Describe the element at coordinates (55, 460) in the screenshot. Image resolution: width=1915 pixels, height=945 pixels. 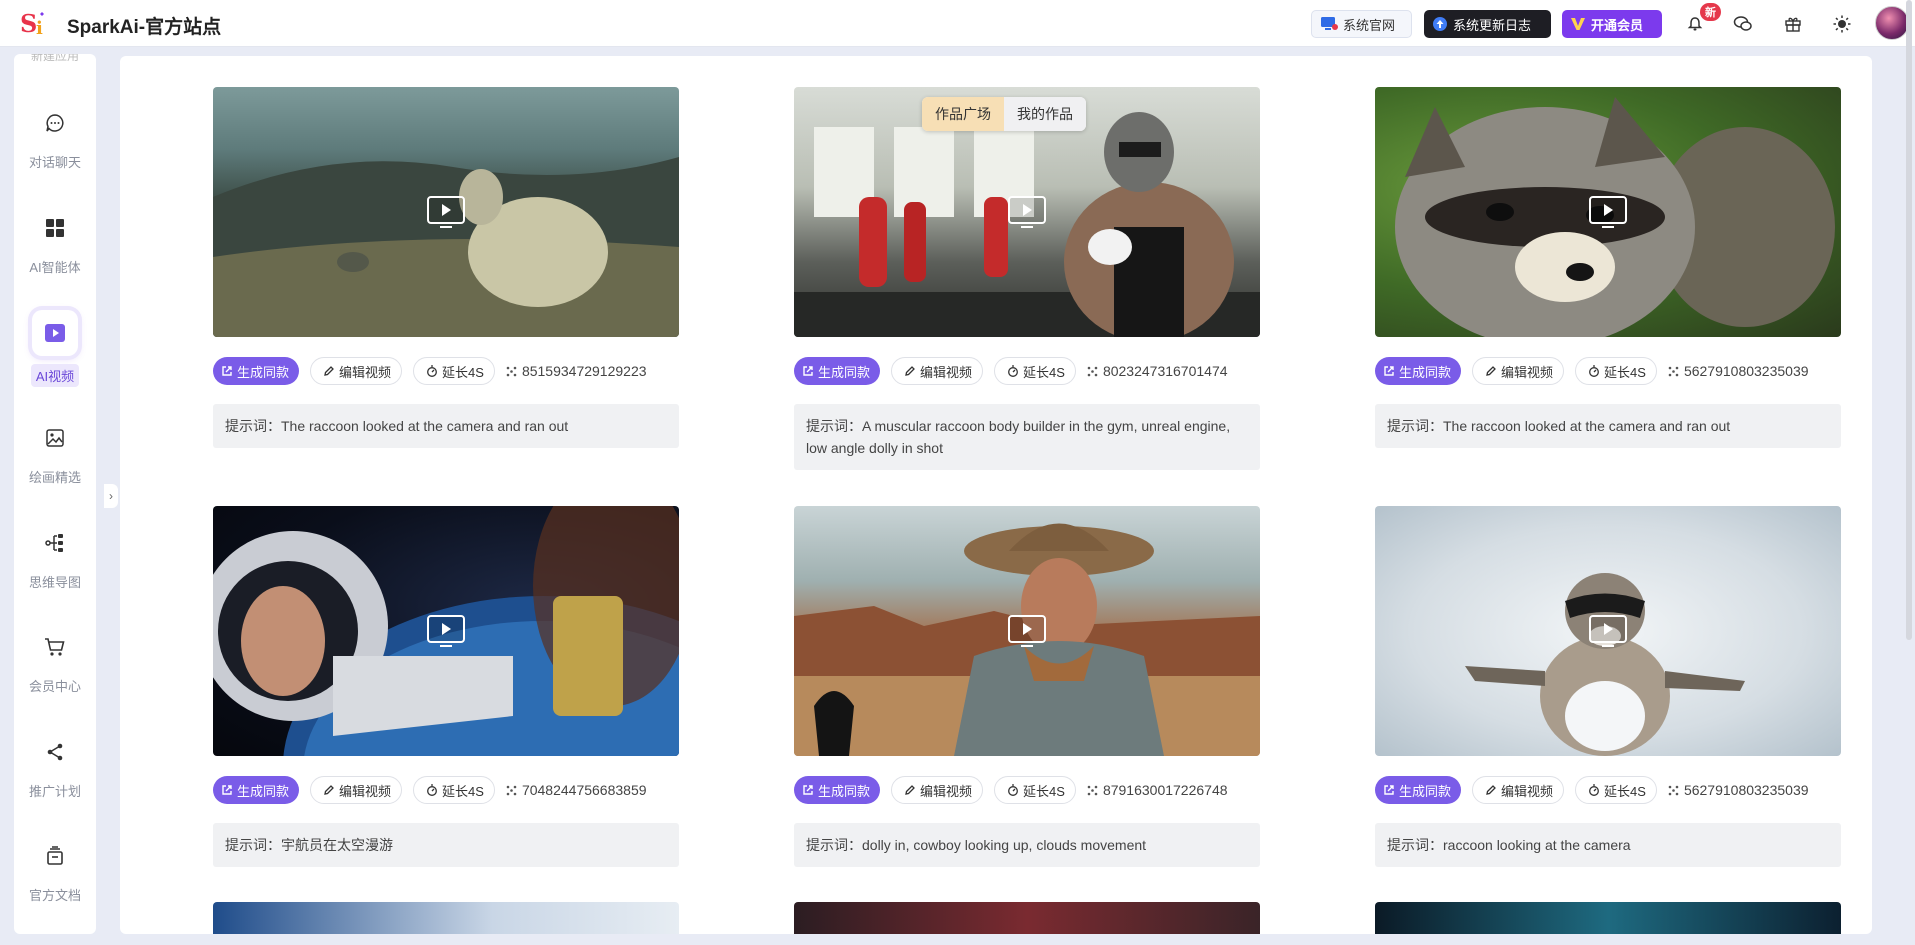
I see `sidebar-item-gallery: 绘画精选` at that location.